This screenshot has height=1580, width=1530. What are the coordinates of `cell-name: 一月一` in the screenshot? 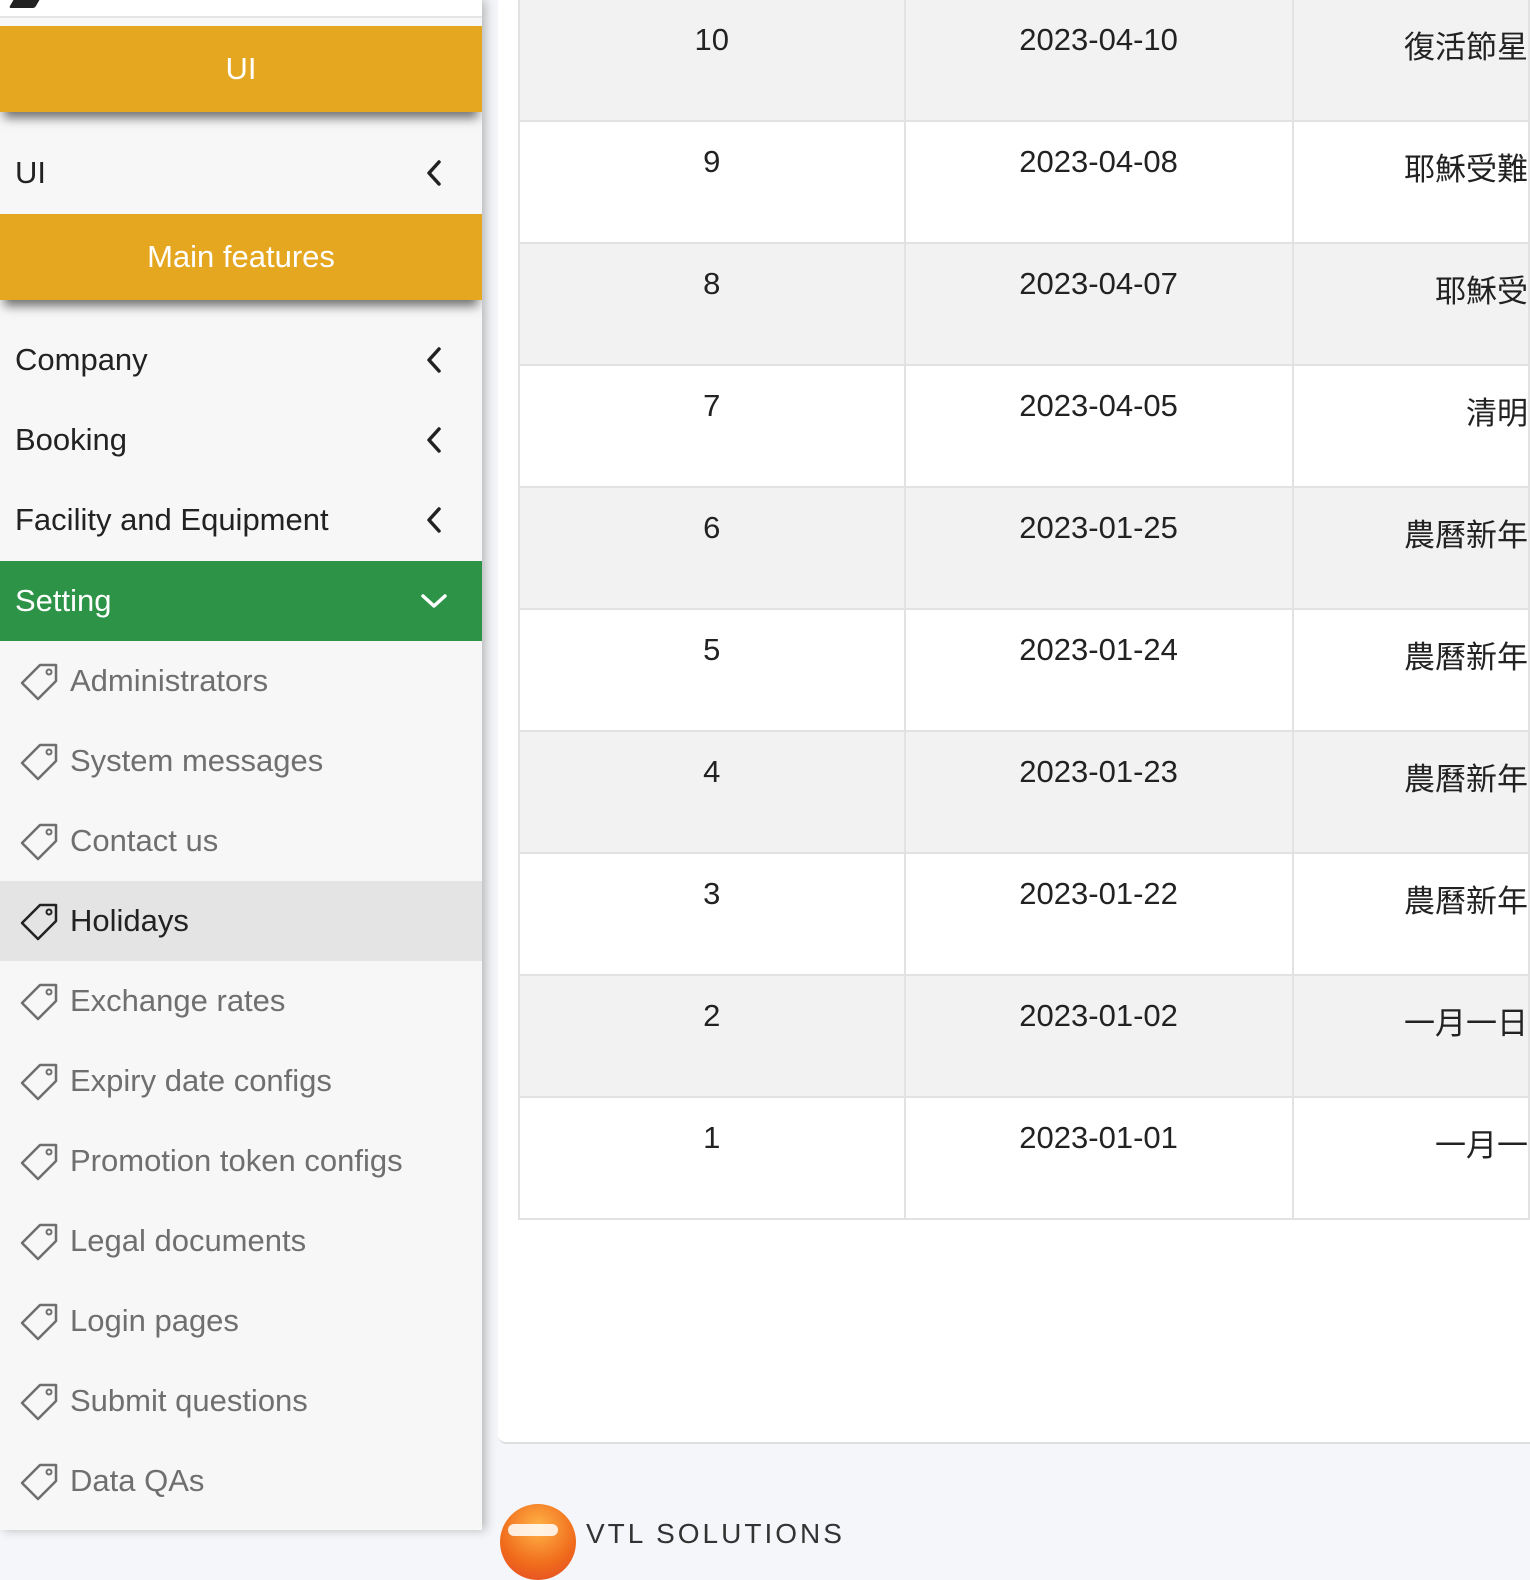 It's located at (1410, 1158).